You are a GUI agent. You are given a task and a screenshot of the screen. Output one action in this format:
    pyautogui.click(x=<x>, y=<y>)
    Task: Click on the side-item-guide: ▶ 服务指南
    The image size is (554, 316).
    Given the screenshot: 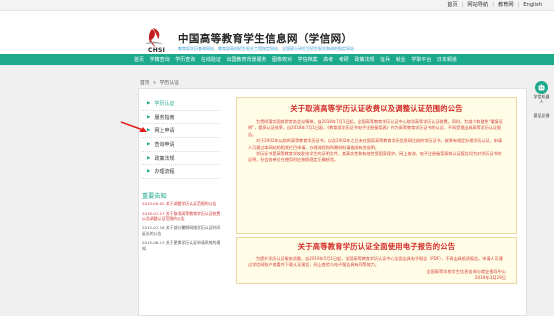 What is the action you would take?
    pyautogui.click(x=181, y=118)
    